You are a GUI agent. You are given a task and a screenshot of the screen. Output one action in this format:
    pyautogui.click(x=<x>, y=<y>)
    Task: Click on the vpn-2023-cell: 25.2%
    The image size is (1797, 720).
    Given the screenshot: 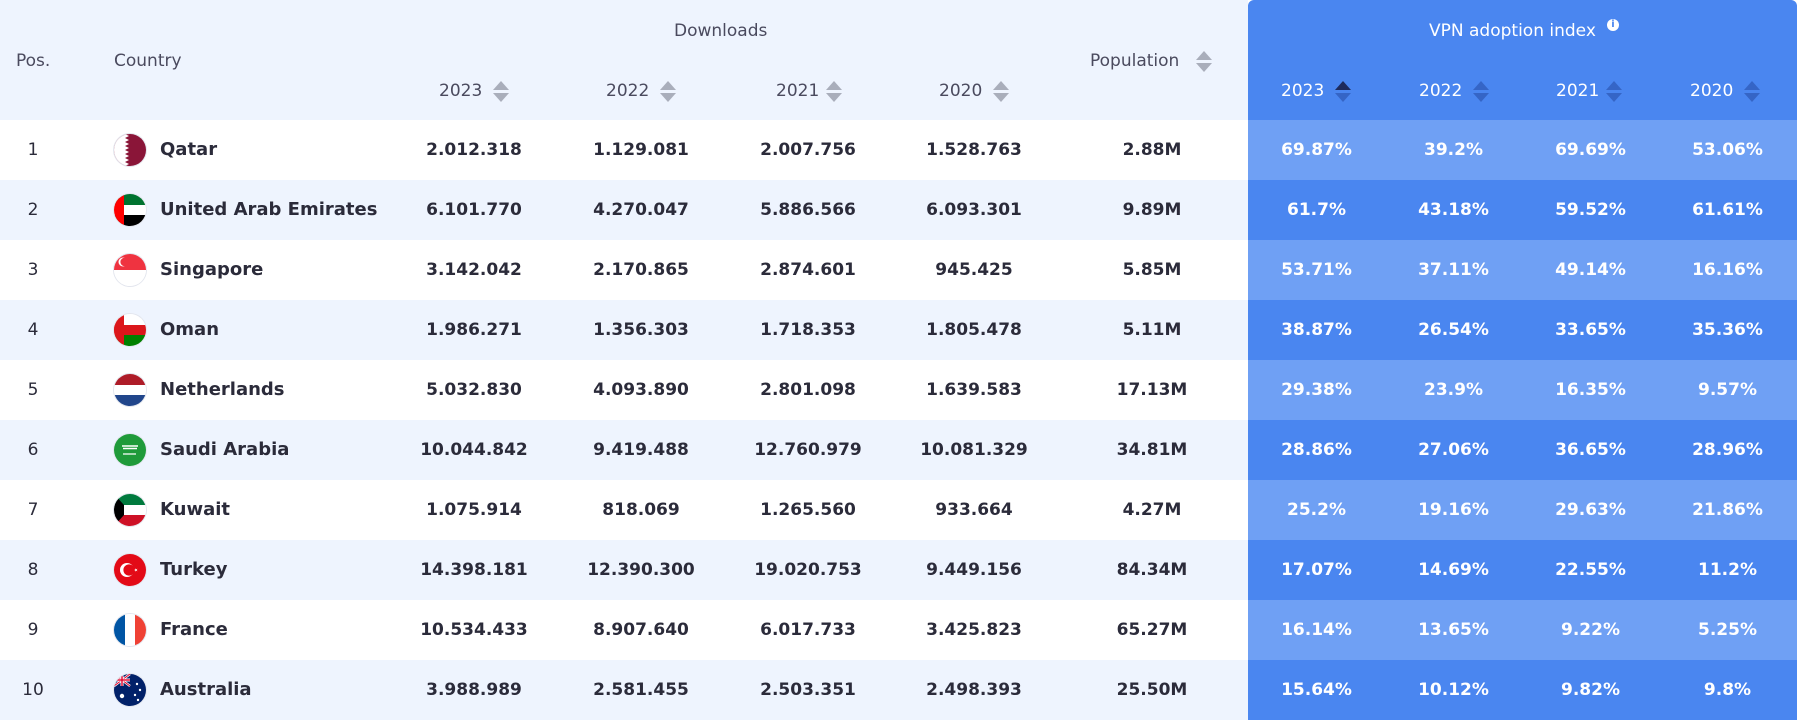 What is the action you would take?
    pyautogui.click(x=1316, y=510)
    